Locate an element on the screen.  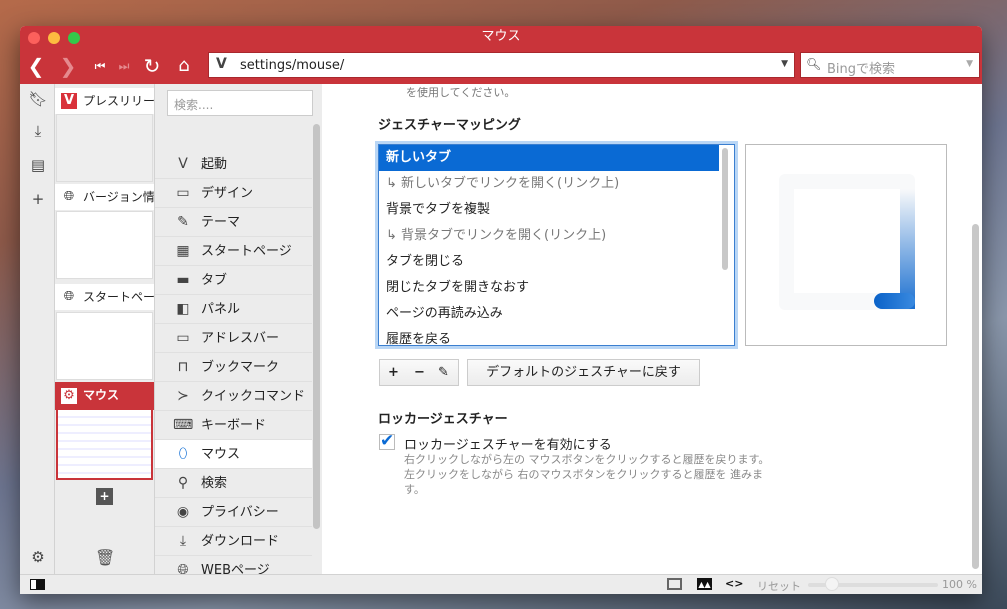
gesture-list-scrollbar is located at coordinates (725, 209).